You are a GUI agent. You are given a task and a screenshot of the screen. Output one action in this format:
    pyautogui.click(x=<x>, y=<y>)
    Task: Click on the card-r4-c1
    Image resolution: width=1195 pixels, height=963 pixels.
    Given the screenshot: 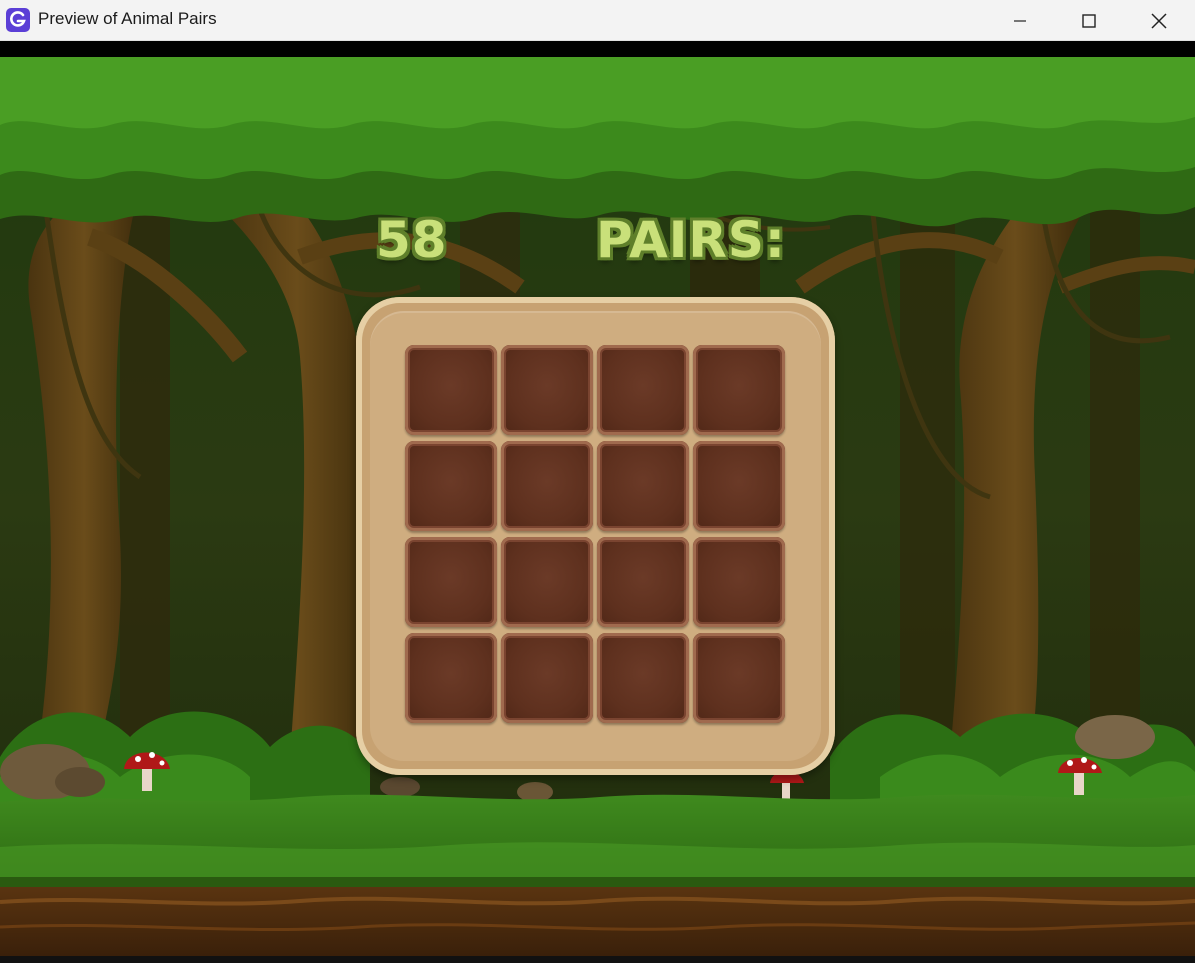 What is the action you would take?
    pyautogui.click(x=451, y=678)
    